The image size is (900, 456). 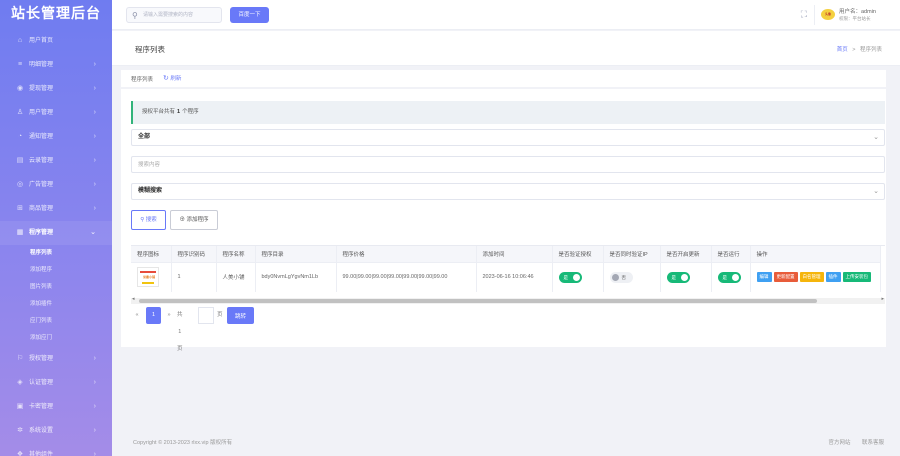 I want to click on sidebar-item-bottom-3: ✲ 系统设置 ›, so click(x=56, y=431).